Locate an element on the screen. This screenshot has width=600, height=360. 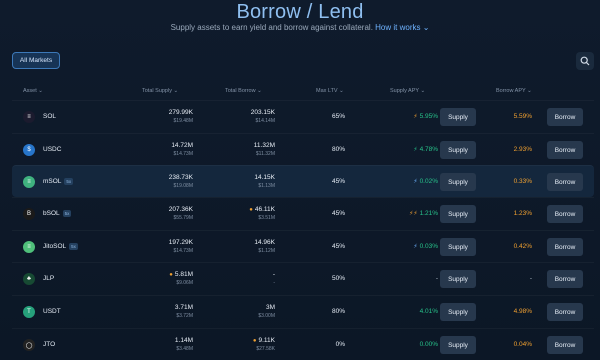
asset-symbol: mSOL is located at coordinates (52, 181).